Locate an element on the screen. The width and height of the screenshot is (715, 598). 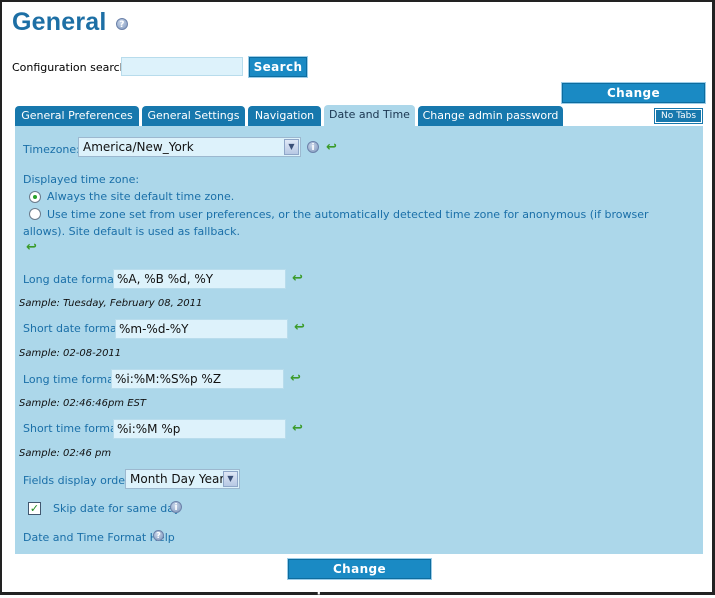
skip-date-label: Skip date for same day is located at coordinates (117, 508).